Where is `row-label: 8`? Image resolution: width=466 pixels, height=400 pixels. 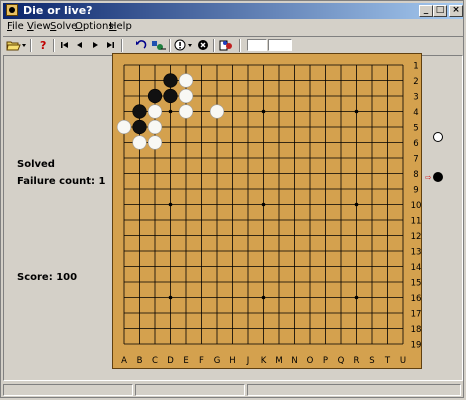
row-label: 8 is located at coordinates (415, 175).